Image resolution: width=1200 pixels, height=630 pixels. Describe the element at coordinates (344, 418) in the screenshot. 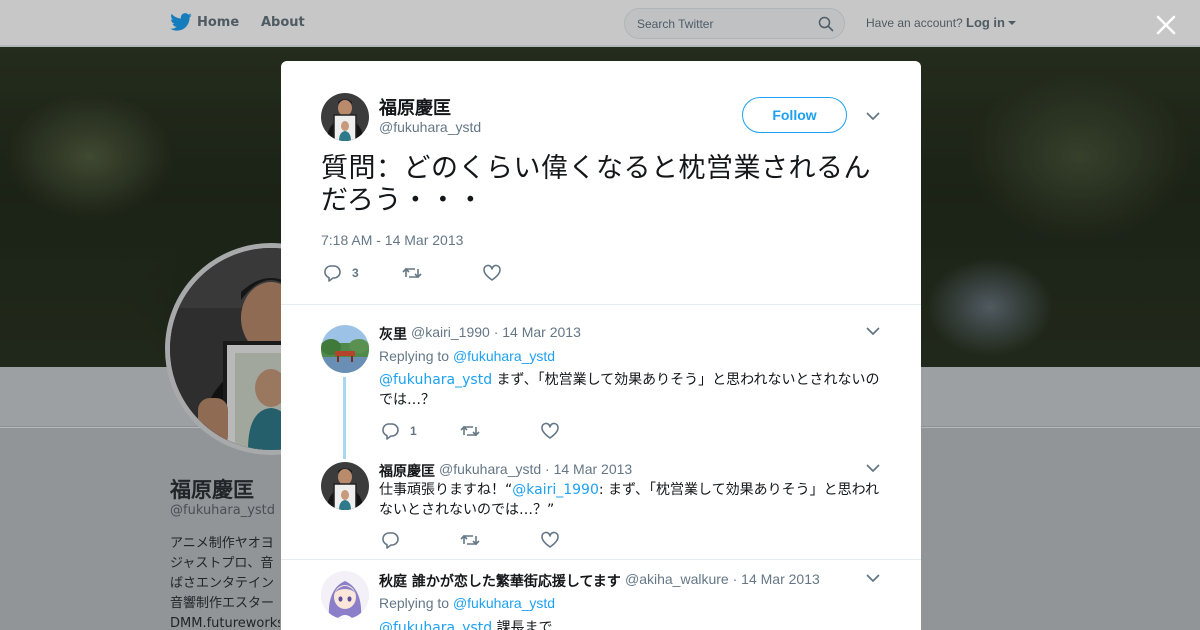

I see `thread-line` at that location.